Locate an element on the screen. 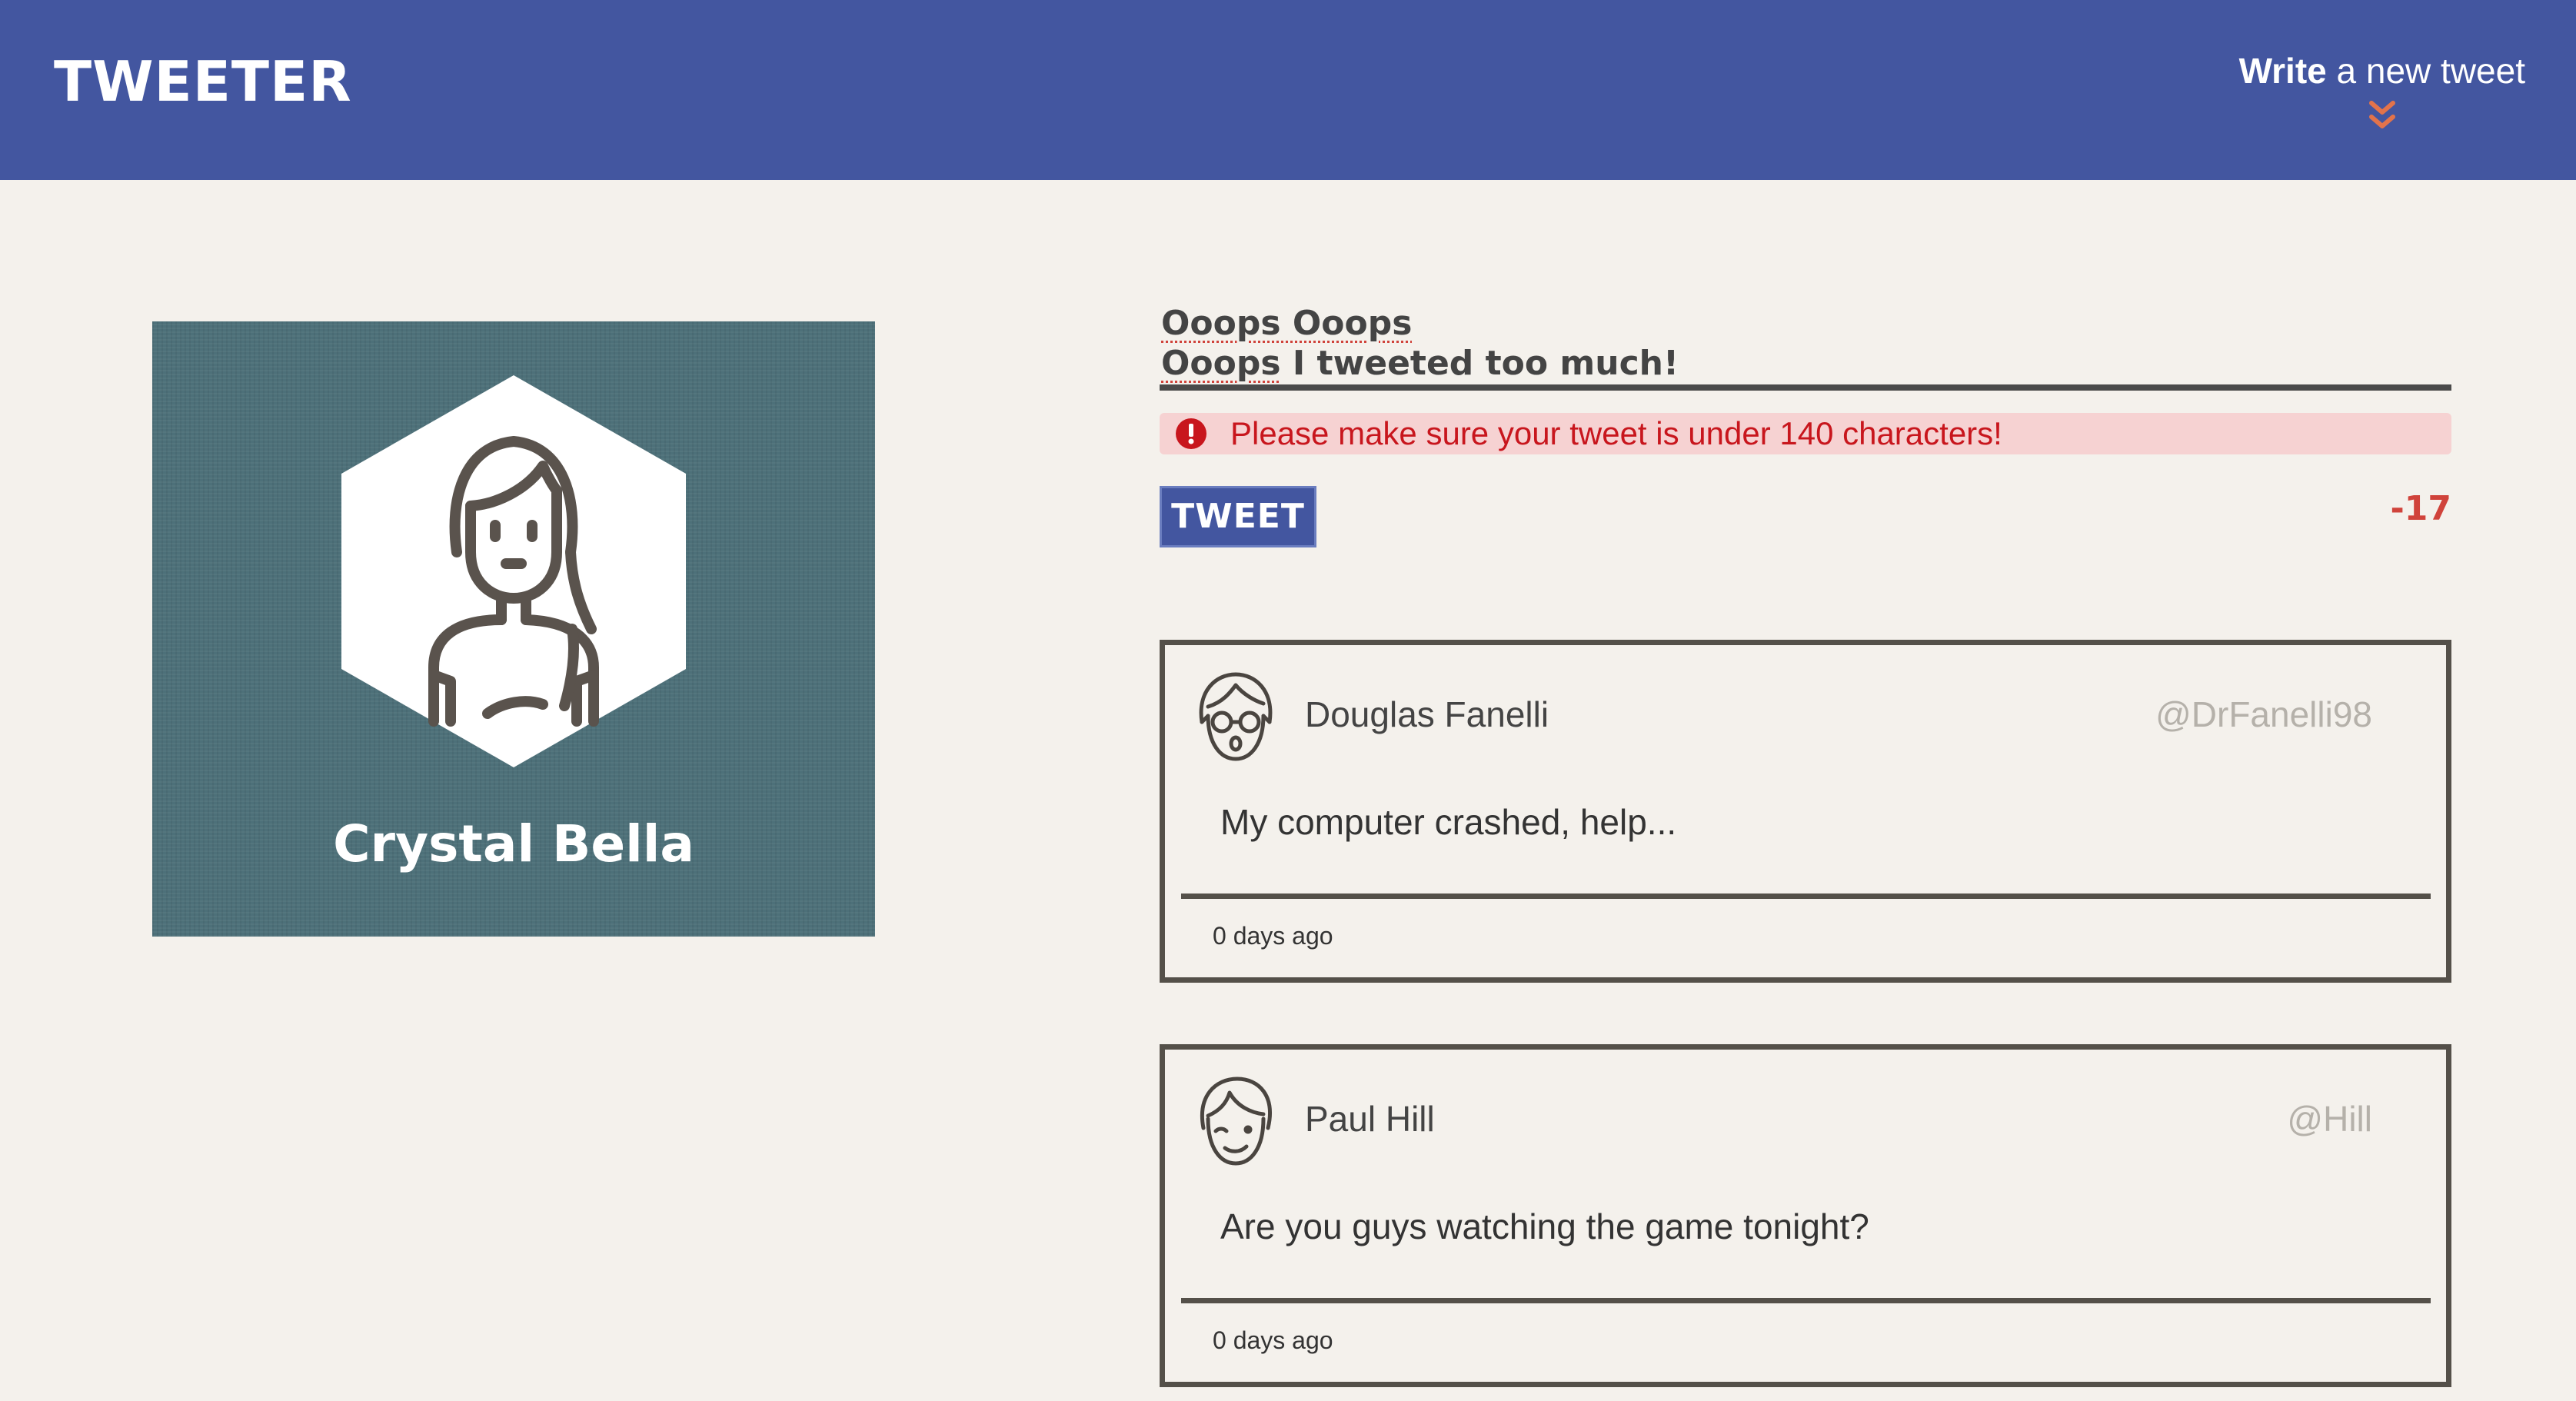 Image resolution: width=2576 pixels, height=1401 pixels. man-with-glasses-avatar-icon is located at coordinates (1236, 716).